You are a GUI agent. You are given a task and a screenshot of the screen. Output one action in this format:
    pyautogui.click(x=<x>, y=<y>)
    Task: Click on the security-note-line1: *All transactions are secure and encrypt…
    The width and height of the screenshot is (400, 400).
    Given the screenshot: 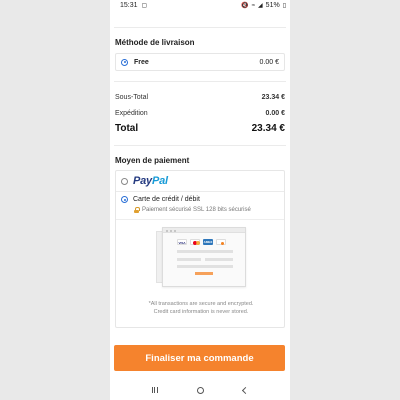 What is the action you would take?
    pyautogui.click(x=201, y=304)
    